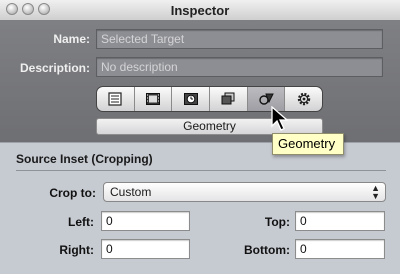 Image resolution: width=400 pixels, height=274 pixels. What do you see at coordinates (72, 193) in the screenshot?
I see `crop-to-label: Crop to:` at bounding box center [72, 193].